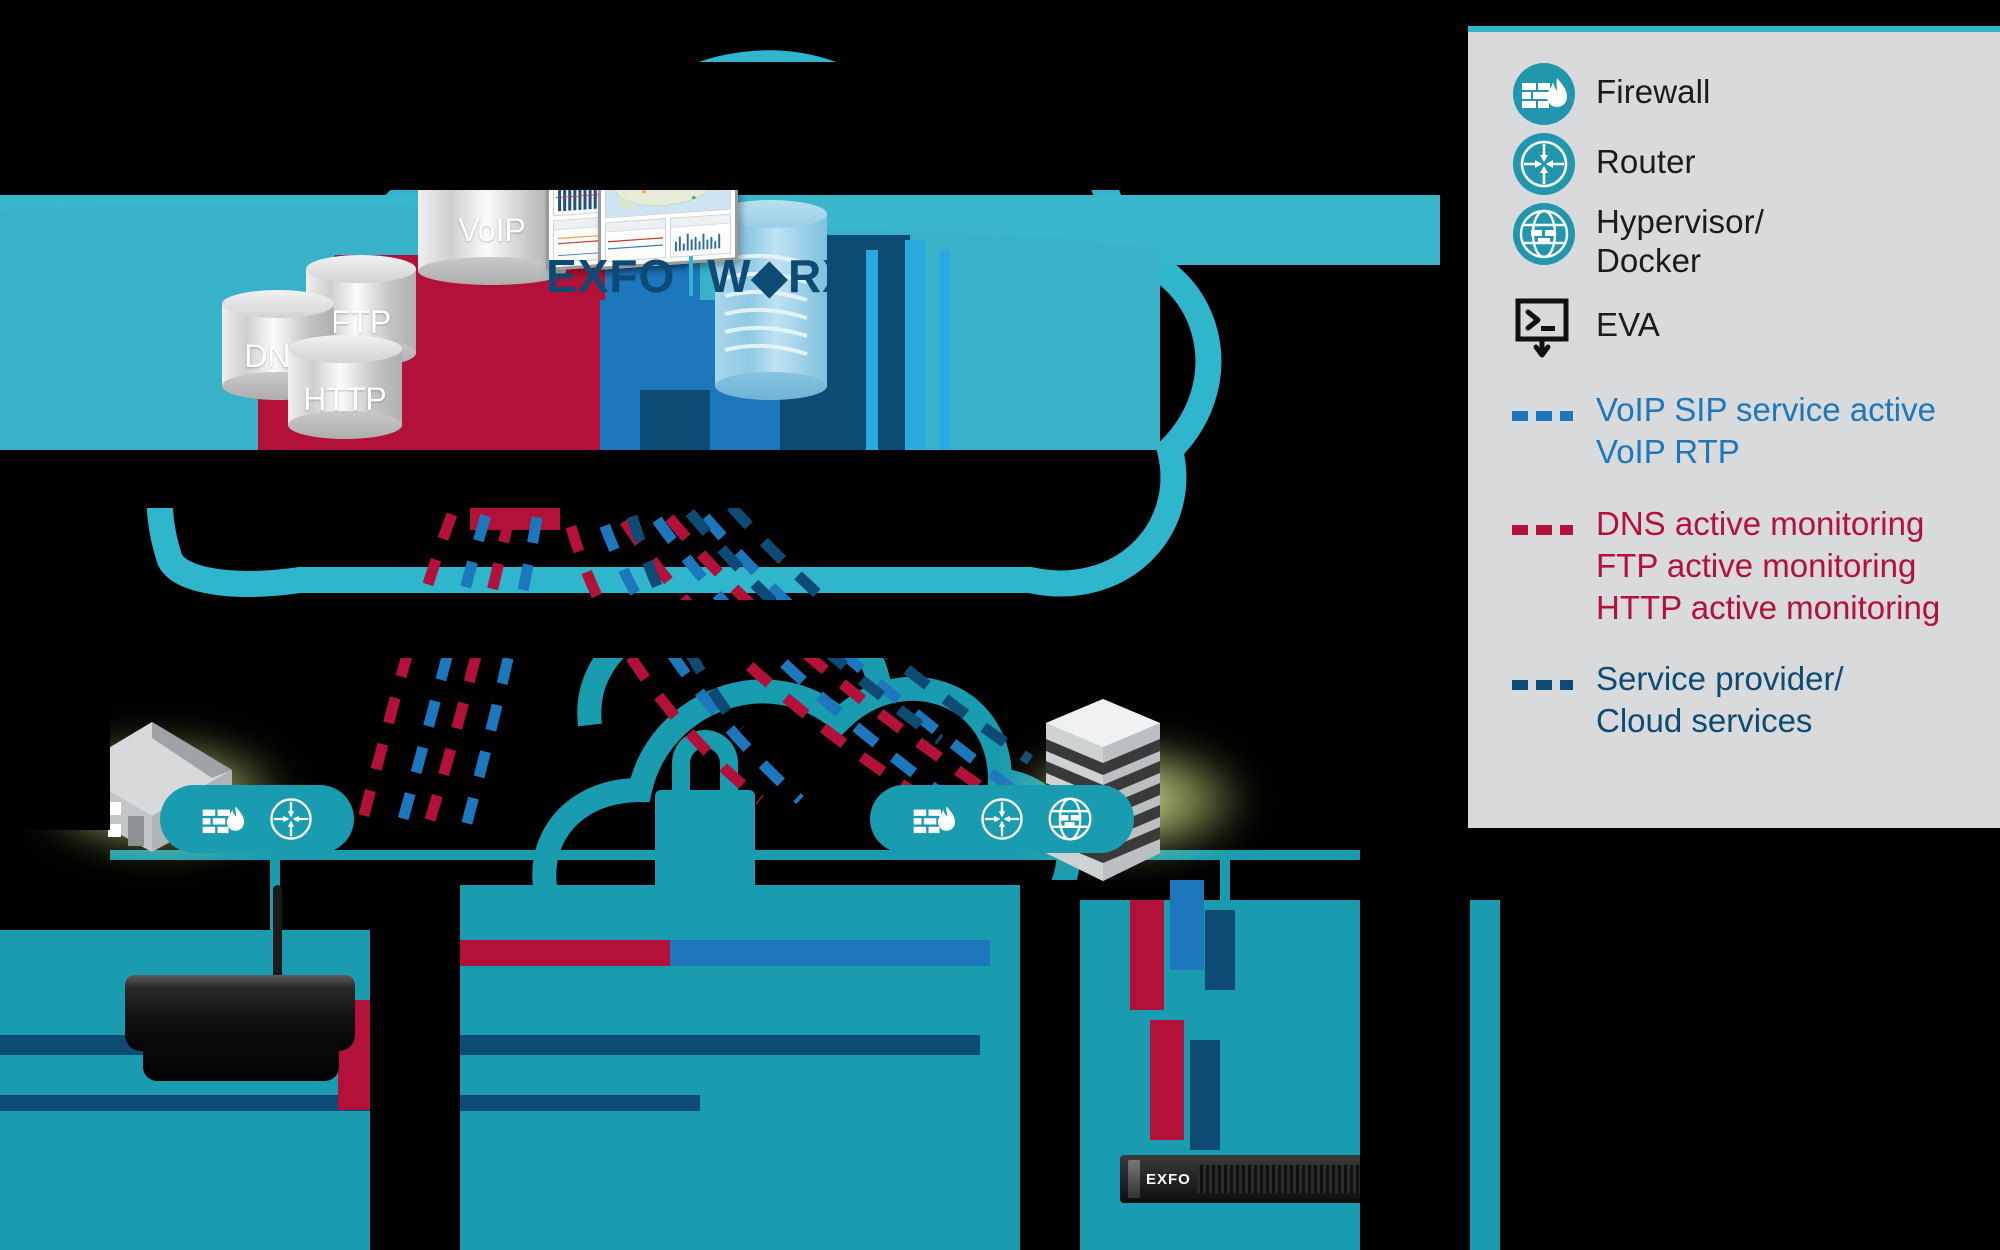  I want to click on http-database-icon: HTTP, so click(345, 387).